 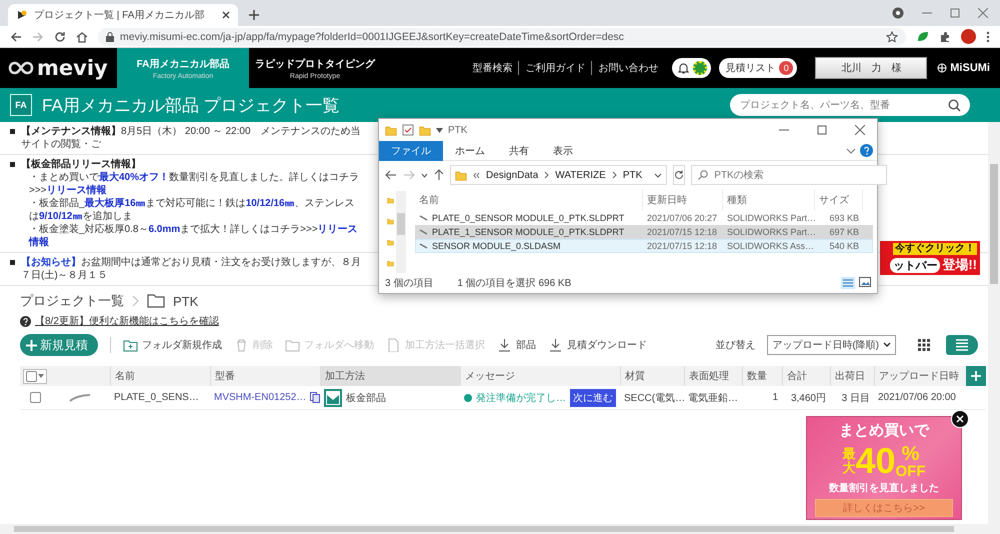 What do you see at coordinates (254, 14) in the screenshot?
I see `new-tab-icon` at bounding box center [254, 14].